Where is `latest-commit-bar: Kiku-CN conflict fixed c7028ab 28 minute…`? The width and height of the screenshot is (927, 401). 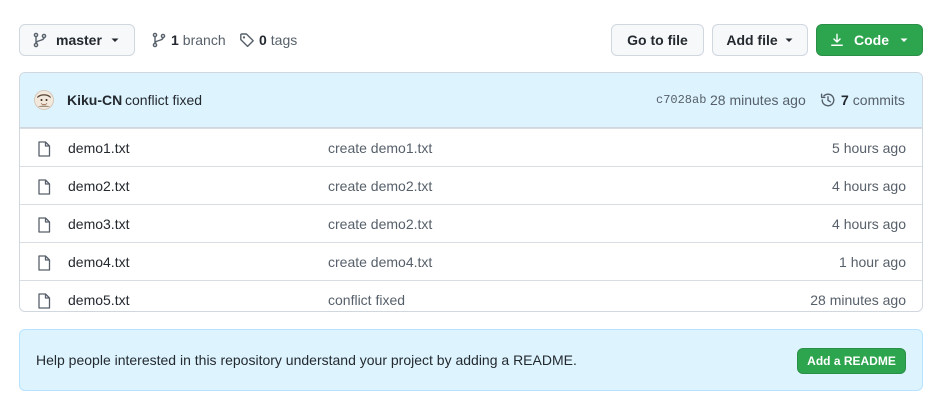
latest-commit-bar: Kiku-CN conflict fixed c7028ab 28 minute… is located at coordinates (471, 100).